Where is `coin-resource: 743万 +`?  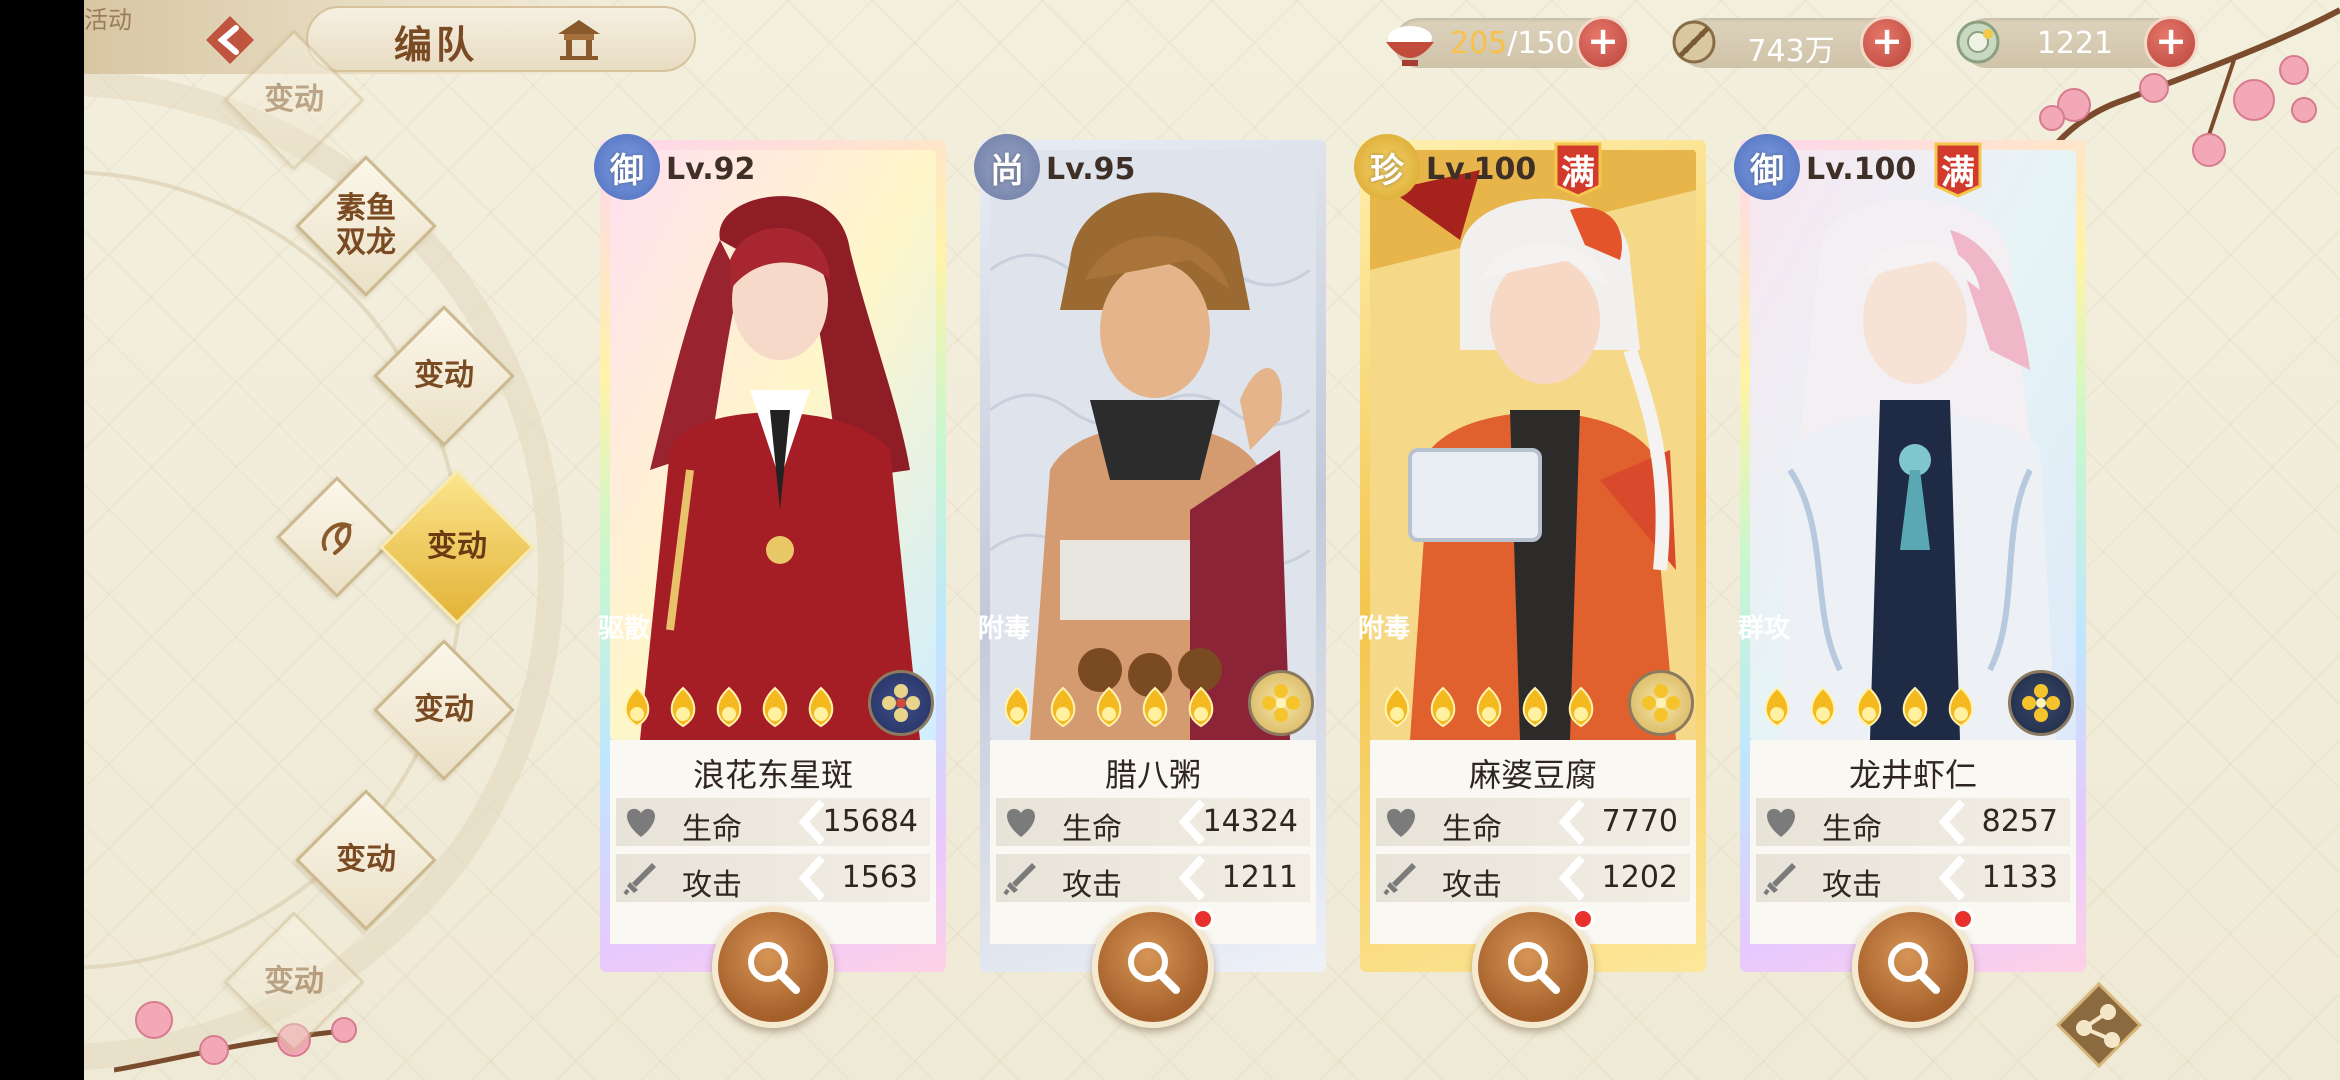 coin-resource: 743万 + is located at coordinates (1793, 43).